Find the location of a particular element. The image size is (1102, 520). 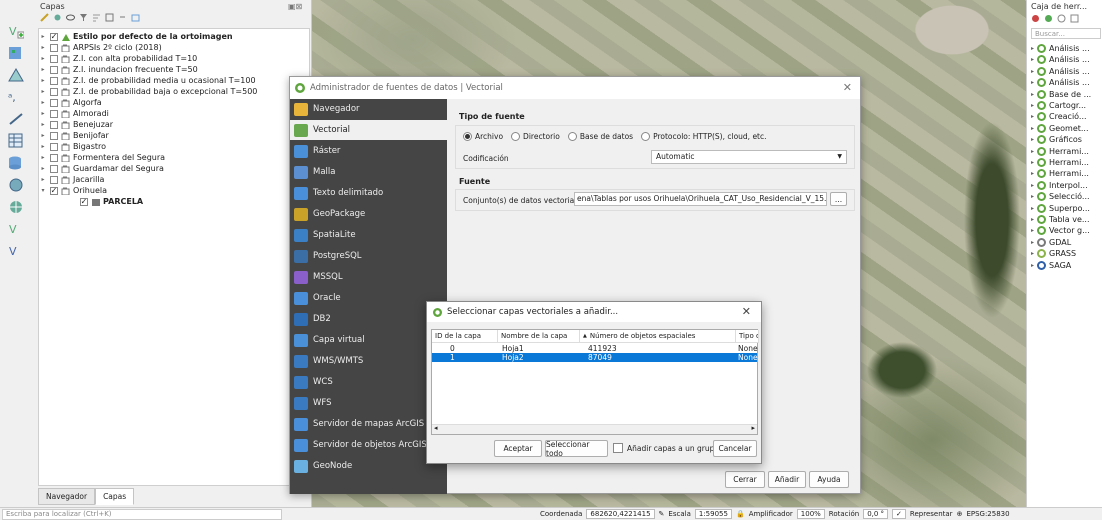

help-button: Ayuda is located at coordinates (829, 479).